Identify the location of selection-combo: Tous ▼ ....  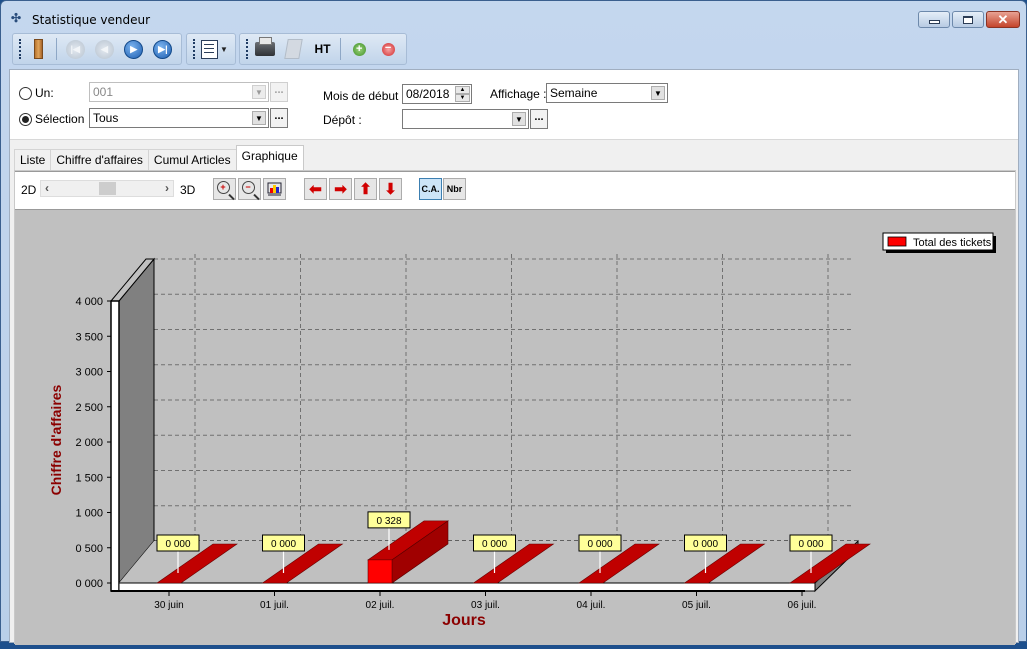
(188, 118).